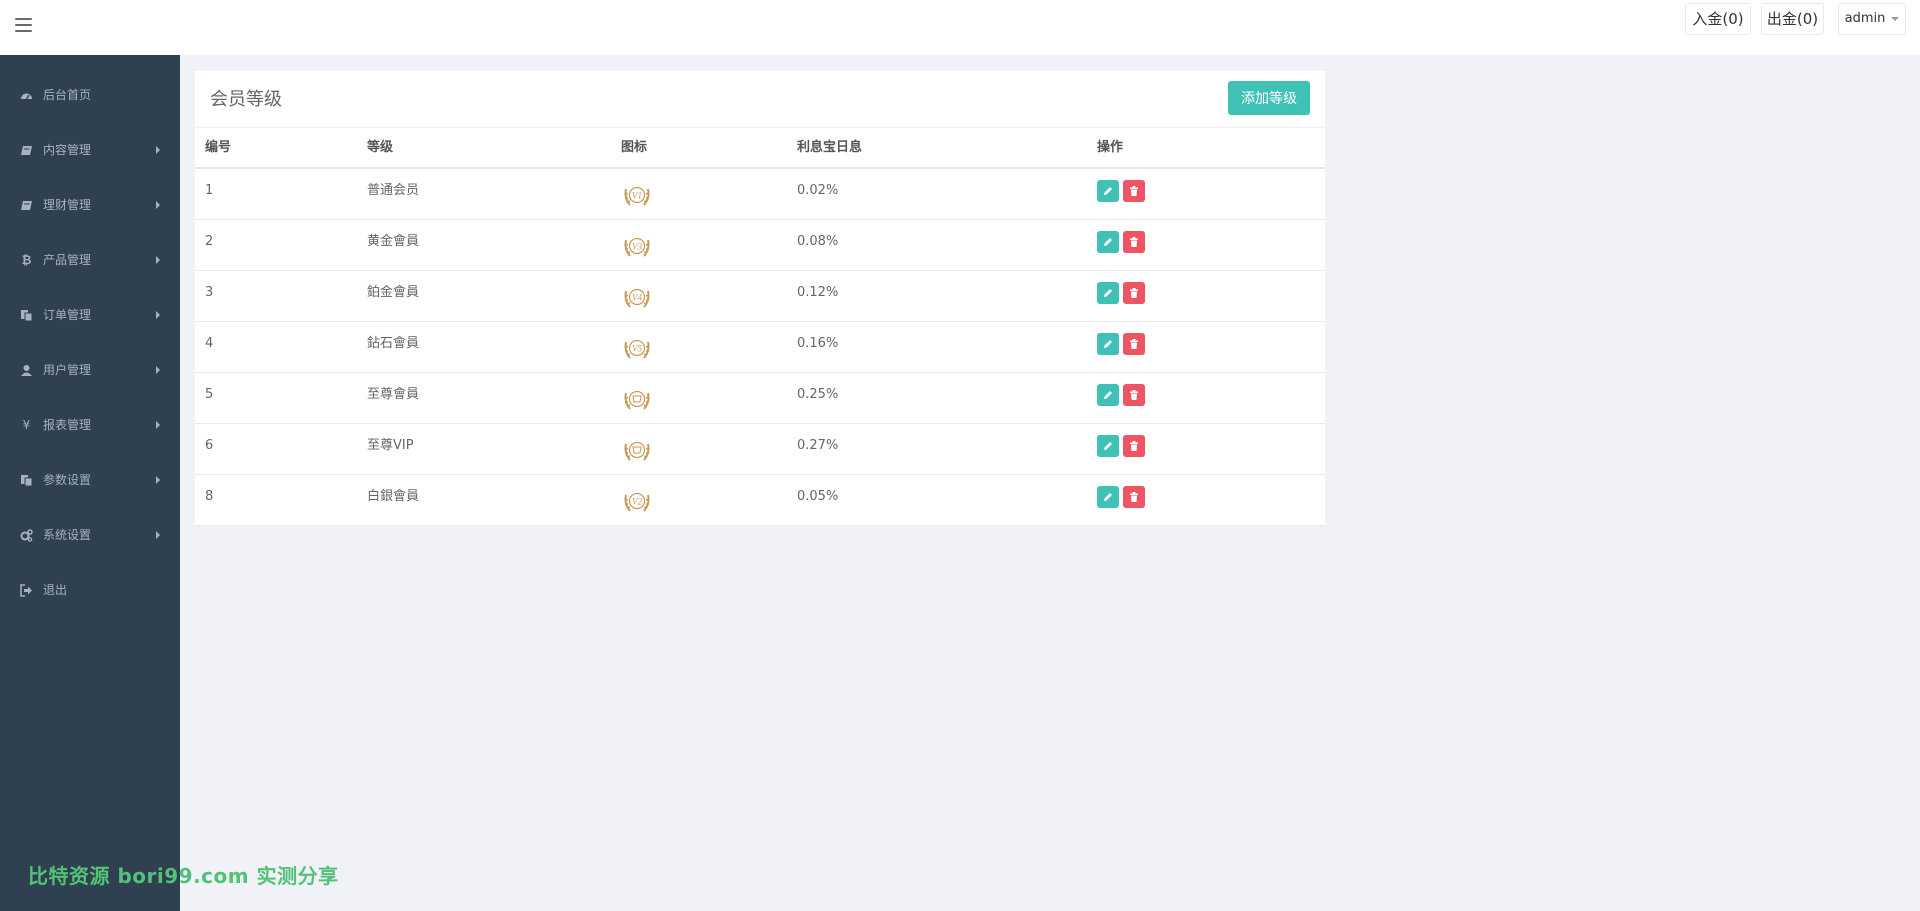 The image size is (1920, 911). I want to click on level-badge-icon: V2, so click(637, 502).